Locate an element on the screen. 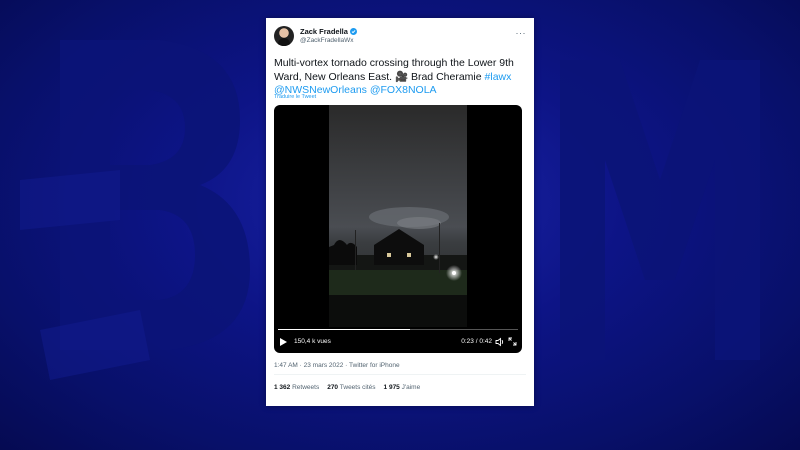  video-controls: 150,4 k vues 0:23 / 0:42 is located at coordinates (398, 342).